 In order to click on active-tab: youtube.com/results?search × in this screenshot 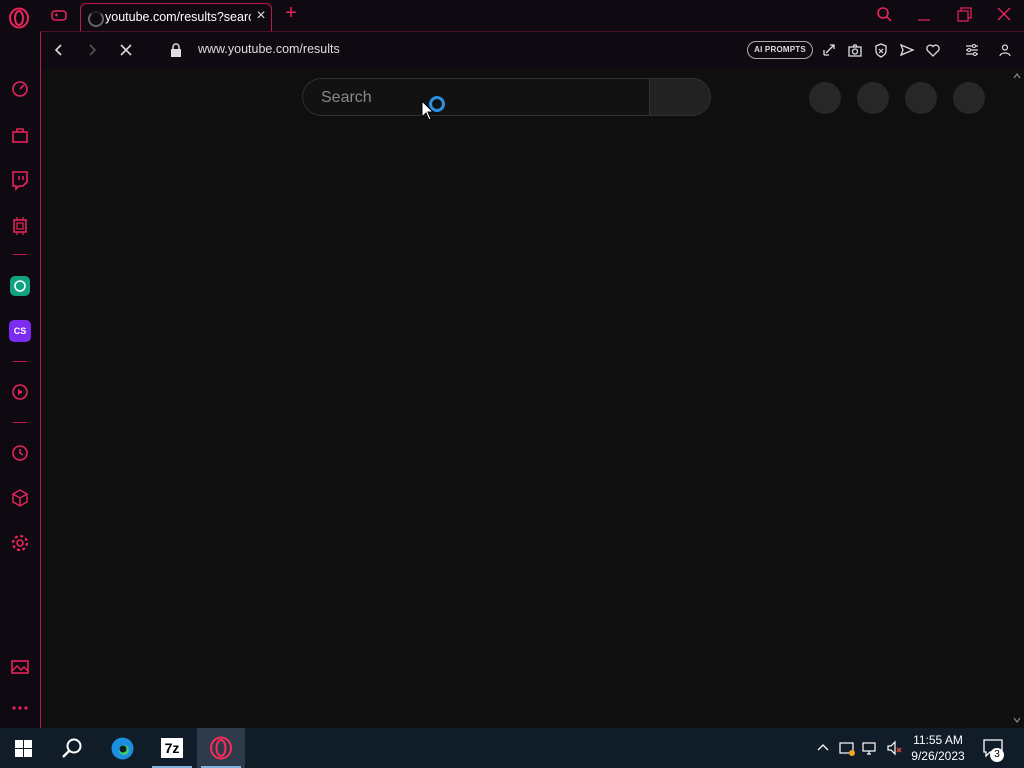, I will do `click(176, 17)`.